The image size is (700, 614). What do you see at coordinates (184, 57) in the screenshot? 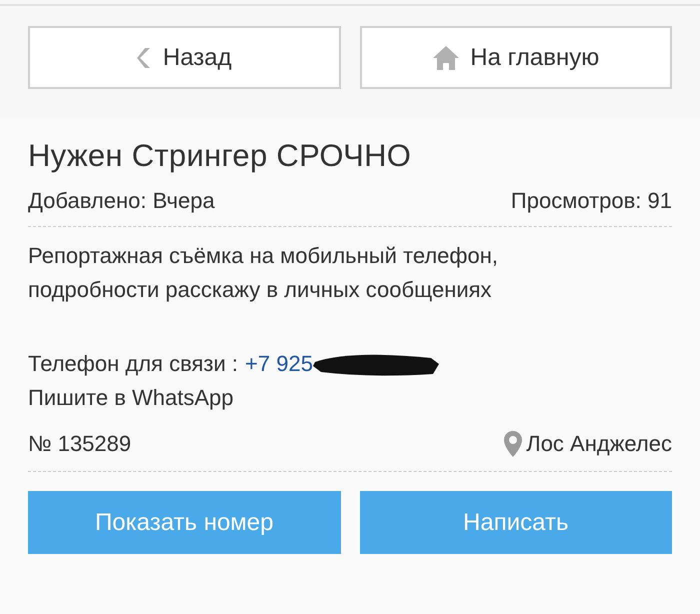
I see `back-button: Назад` at bounding box center [184, 57].